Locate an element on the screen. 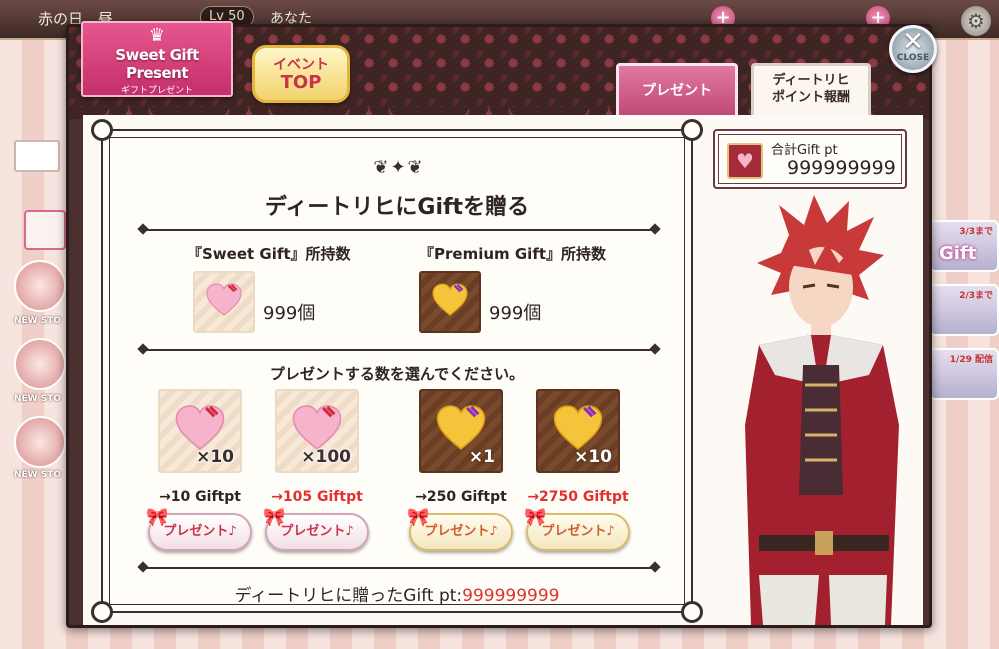 This screenshot has height=649, width=999. gift-pt-summary: ♥ 合計Gift pt 999999999 is located at coordinates (810, 159).